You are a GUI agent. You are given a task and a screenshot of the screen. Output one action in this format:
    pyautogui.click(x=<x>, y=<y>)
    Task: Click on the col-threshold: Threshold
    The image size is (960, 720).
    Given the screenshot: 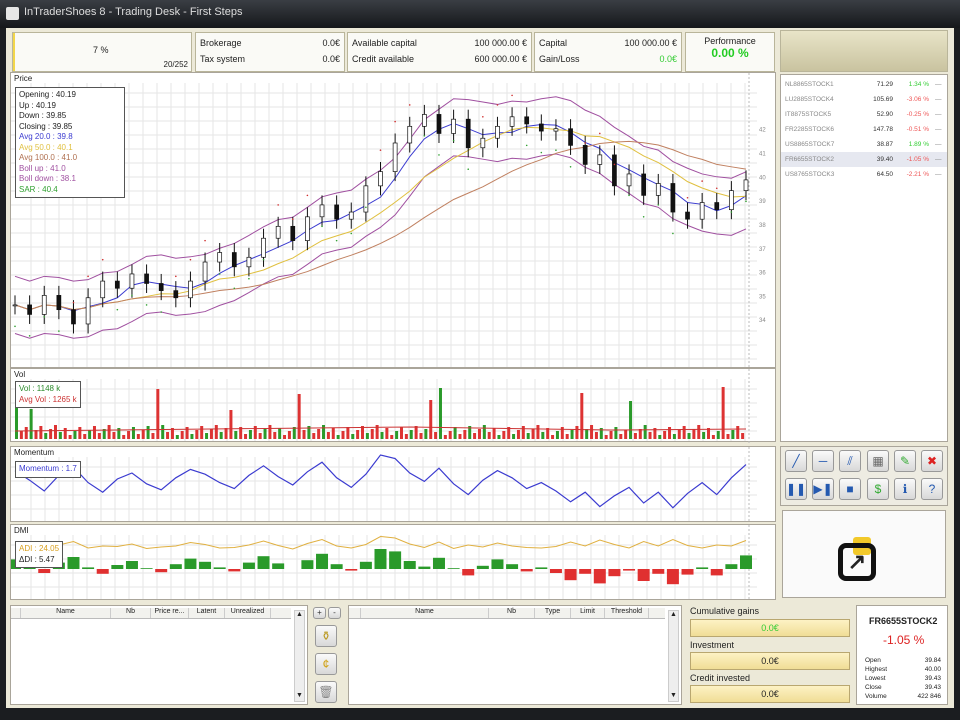 What is the action you would take?
    pyautogui.click(x=627, y=613)
    